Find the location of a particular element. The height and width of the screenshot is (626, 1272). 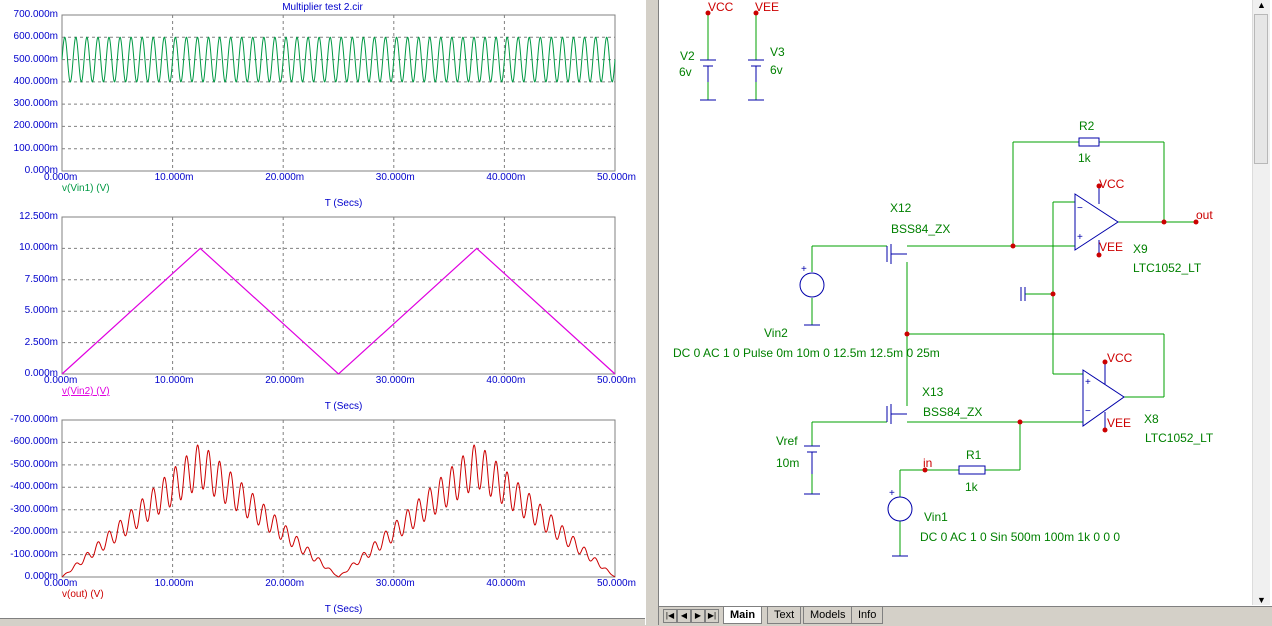

vcc-label: VCC is located at coordinates (721, 7).